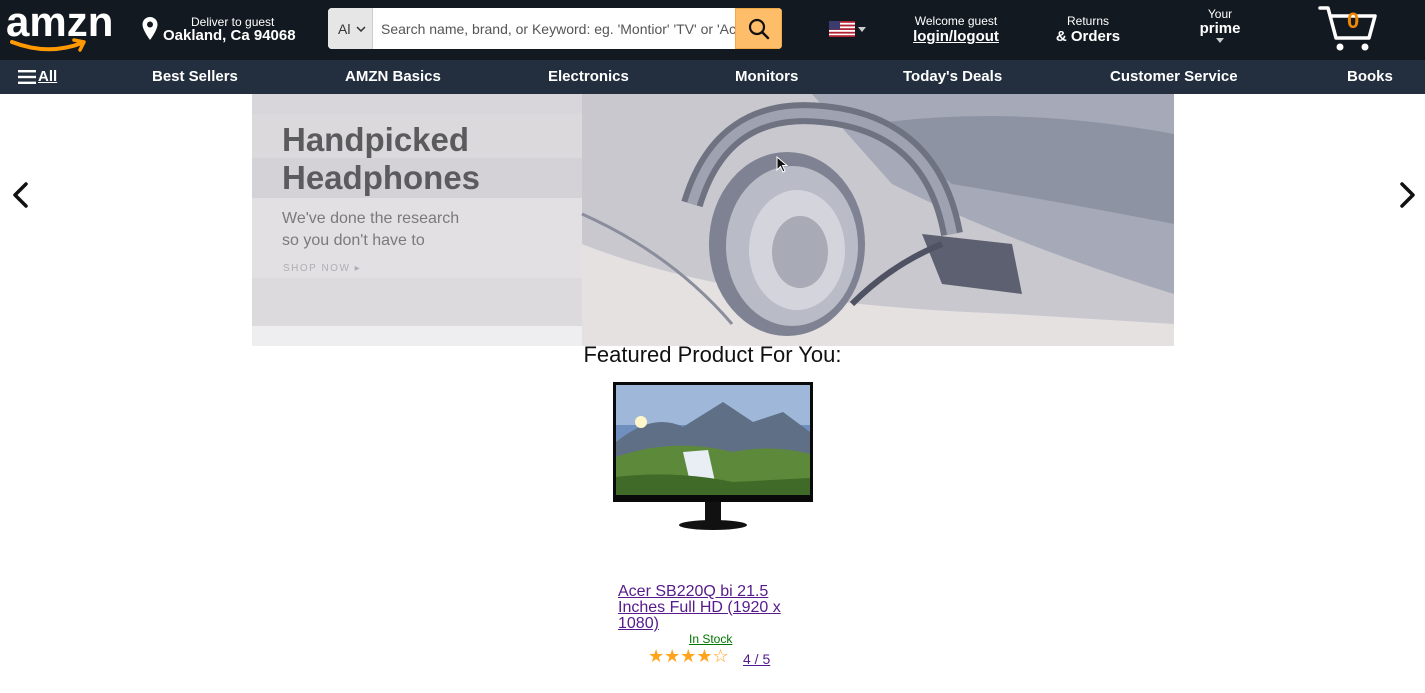  I want to click on returns-orders-link: Returns & Orders, so click(1088, 29).